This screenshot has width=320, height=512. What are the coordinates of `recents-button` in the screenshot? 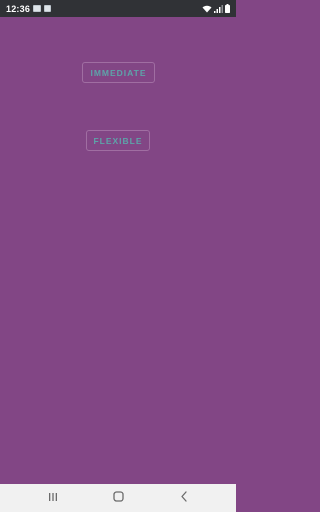 It's located at (53, 498).